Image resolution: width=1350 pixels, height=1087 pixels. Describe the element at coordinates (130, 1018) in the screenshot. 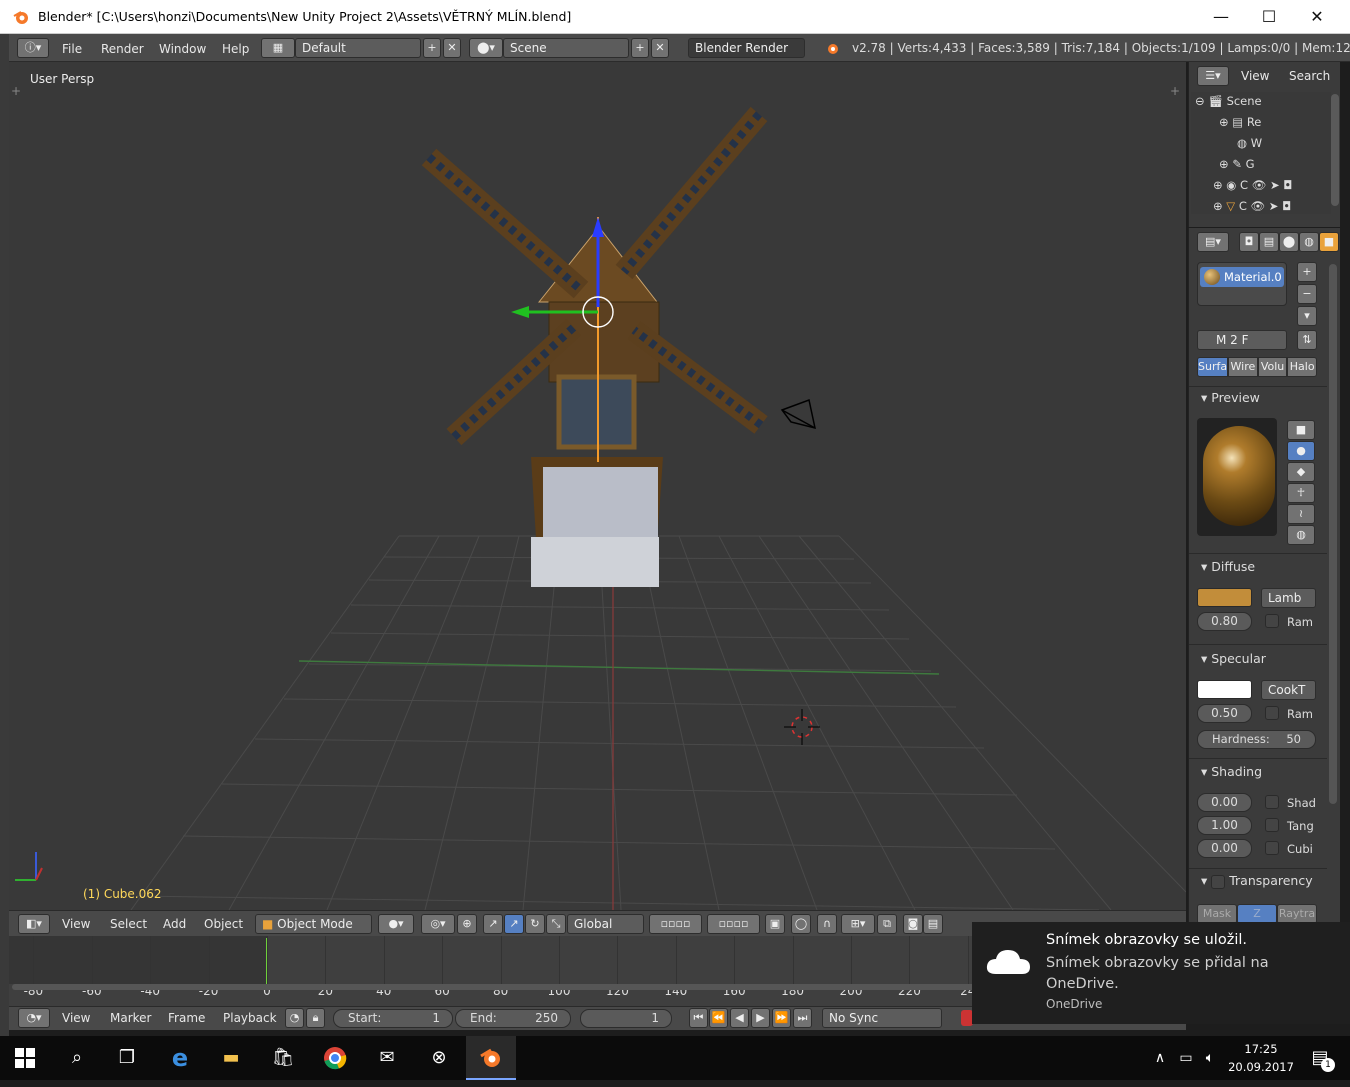

I see `menu-marker: Marker` at that location.